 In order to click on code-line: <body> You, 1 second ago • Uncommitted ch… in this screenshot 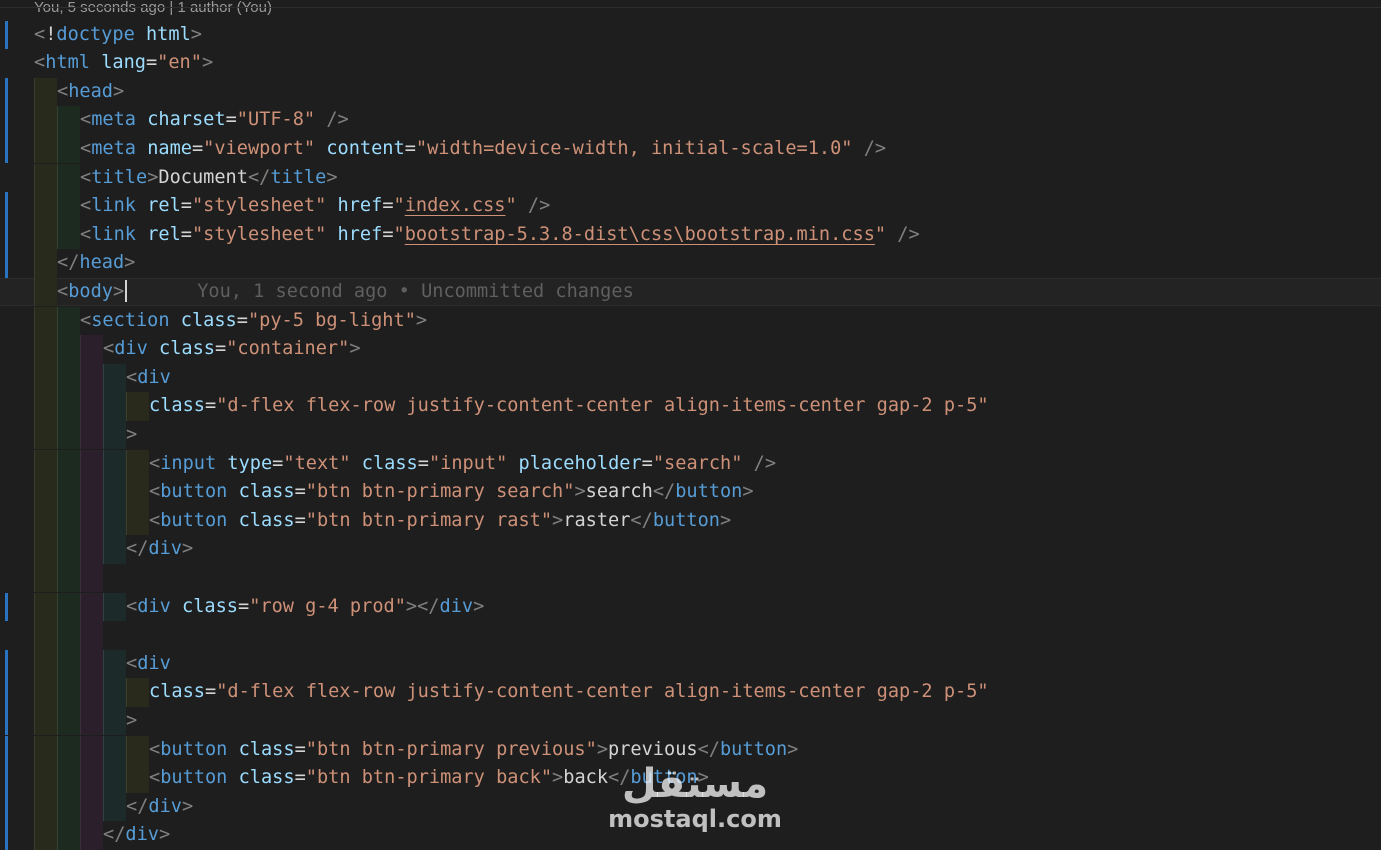, I will do `click(690, 292)`.